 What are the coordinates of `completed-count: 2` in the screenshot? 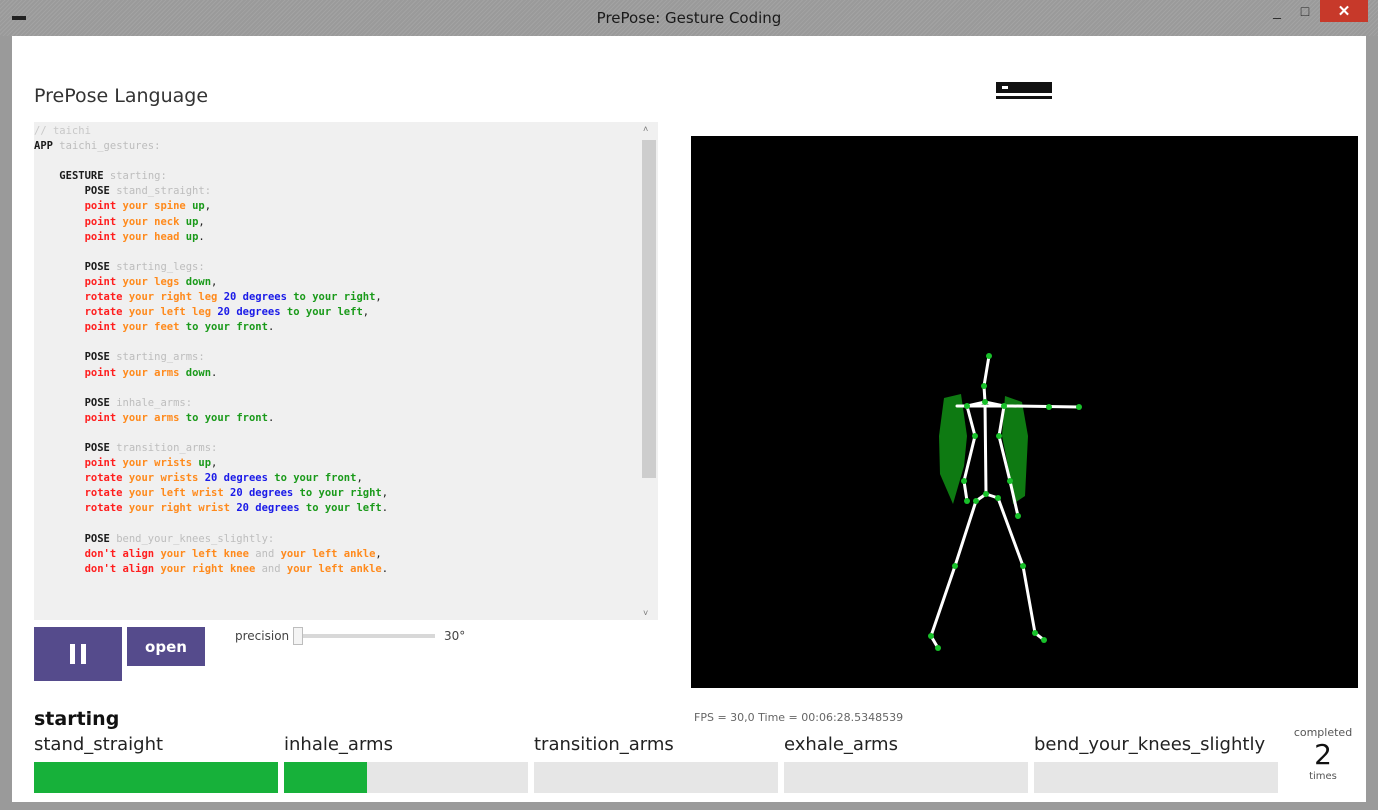 It's located at (1323, 754).